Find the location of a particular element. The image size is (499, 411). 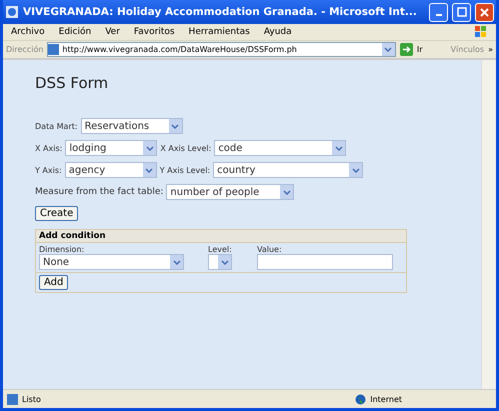

x-axis-level-select: code is located at coordinates (280, 148).